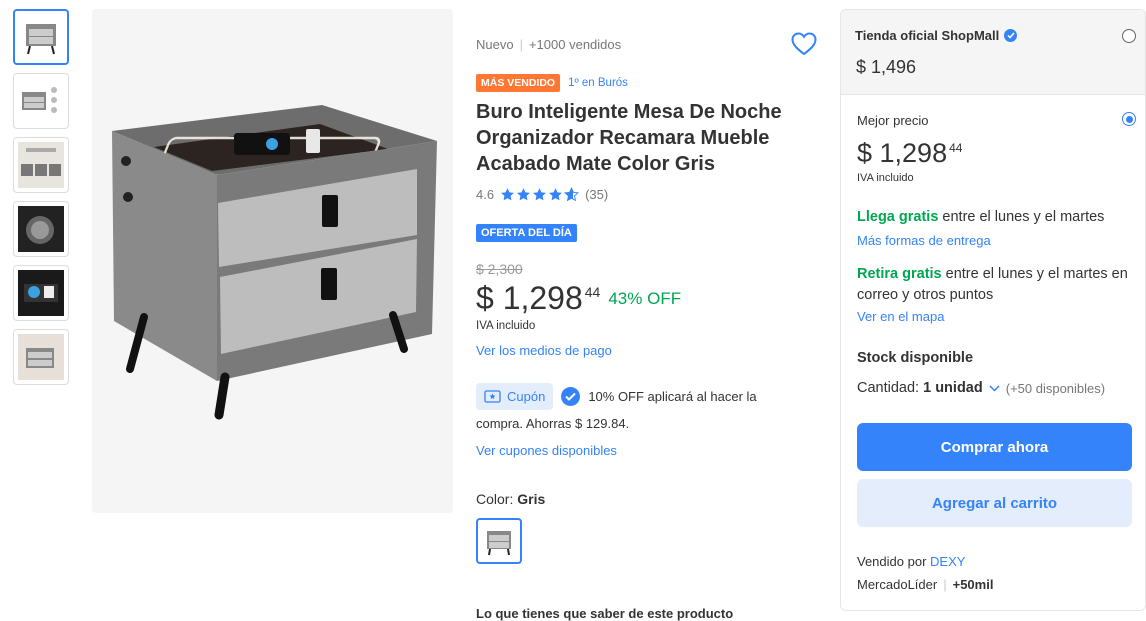 The height and width of the screenshot is (621, 1146). Describe the element at coordinates (605, 613) in the screenshot. I see `product-highlights-heading: Lo que tienes que saber de este producto` at that location.